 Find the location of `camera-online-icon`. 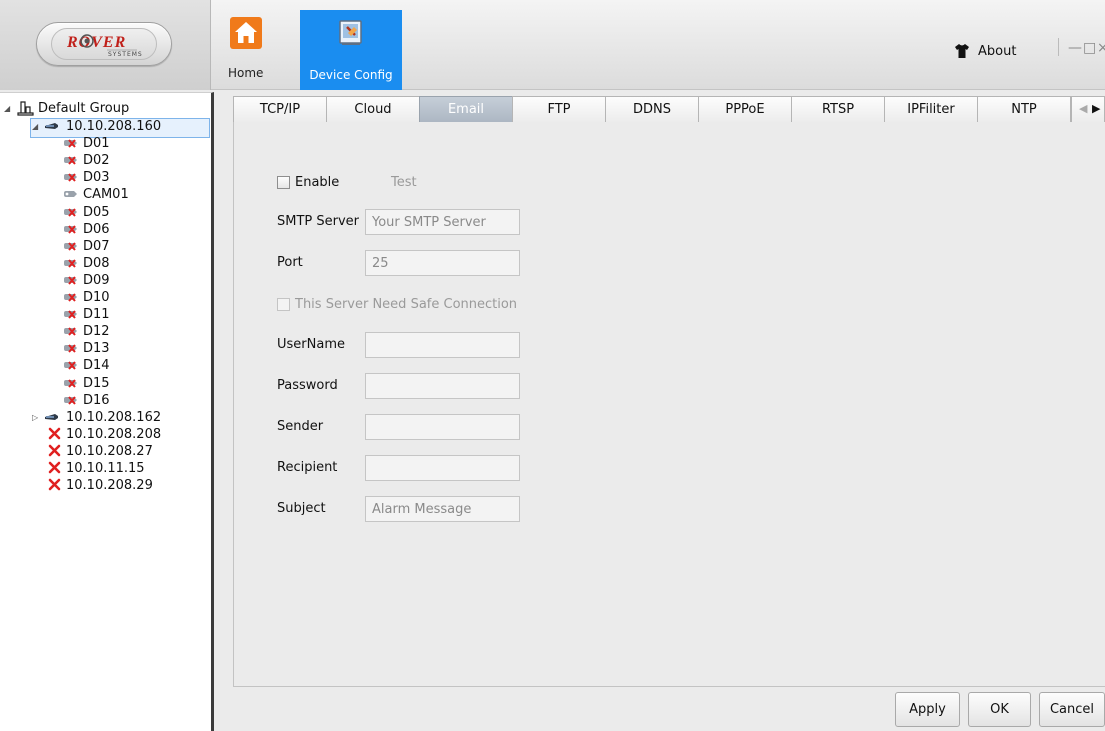

camera-online-icon is located at coordinates (70, 194).